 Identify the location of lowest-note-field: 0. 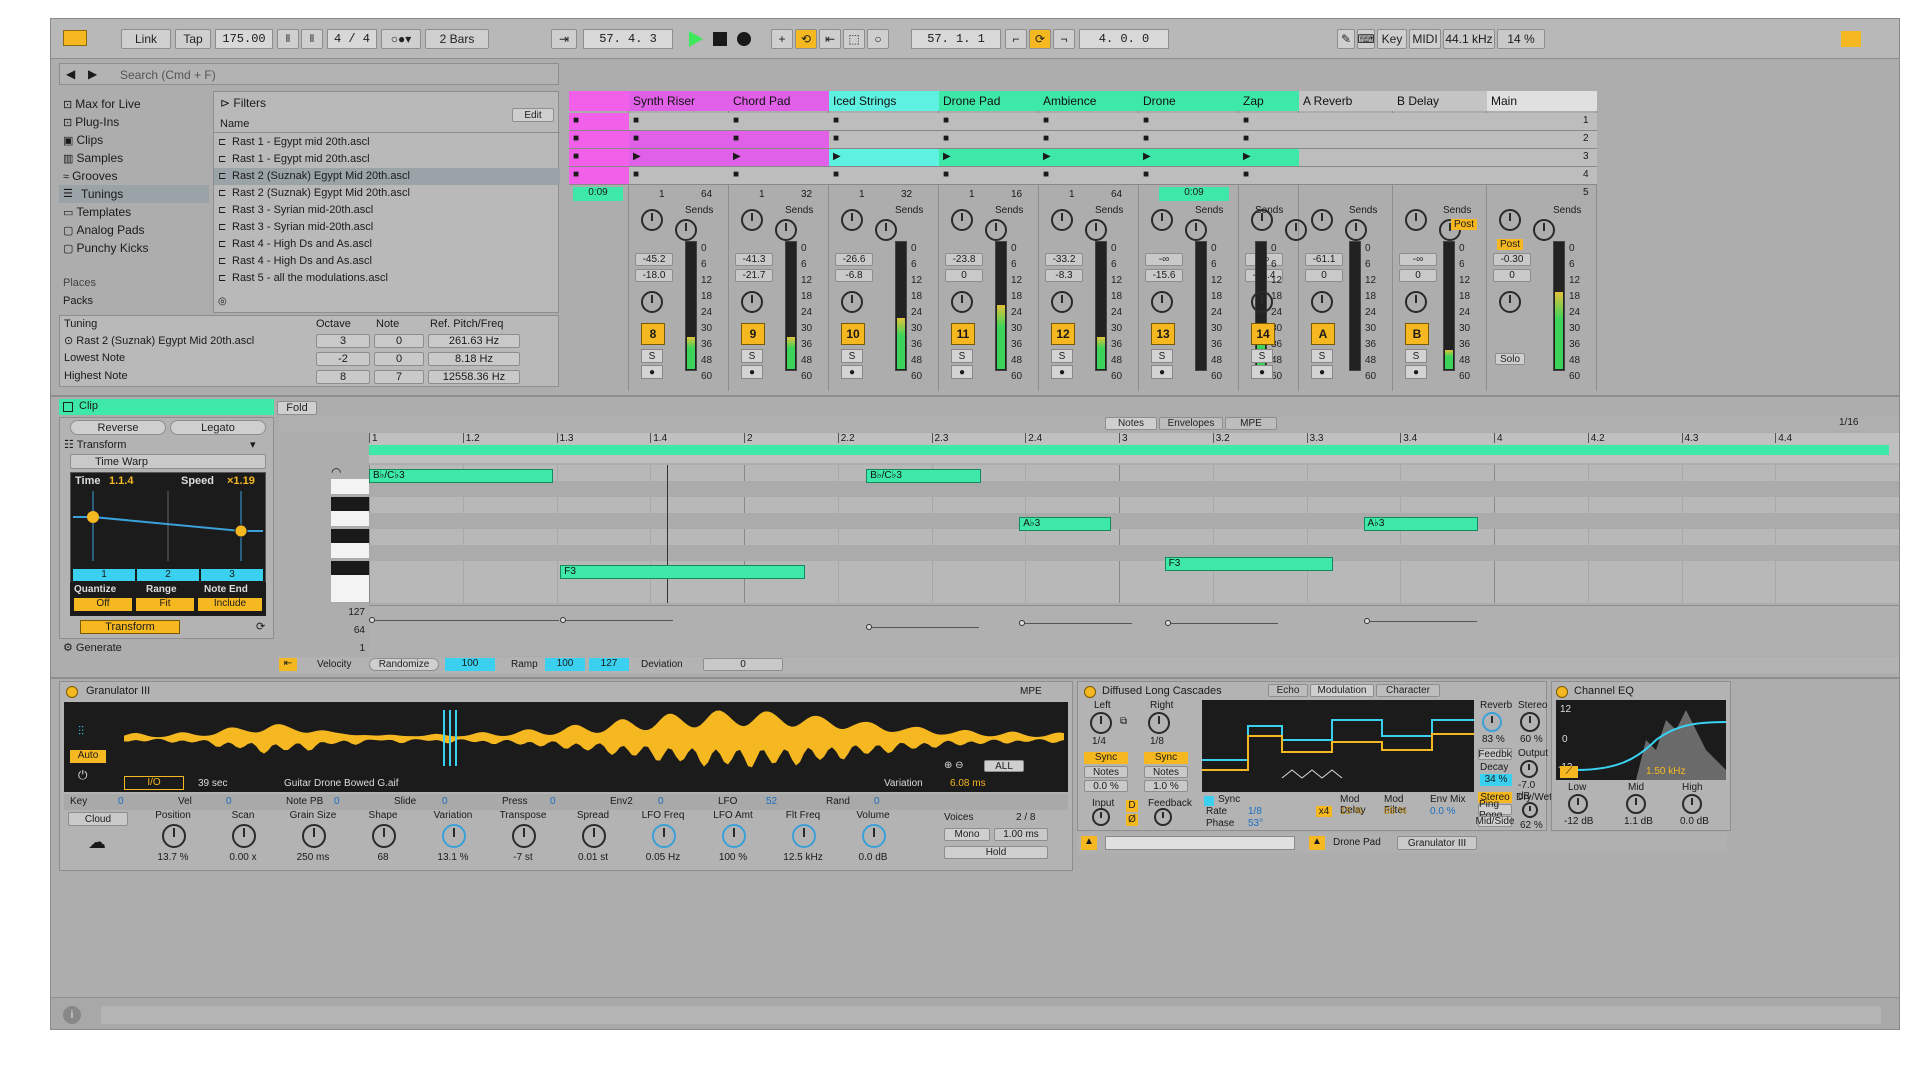
(399, 359).